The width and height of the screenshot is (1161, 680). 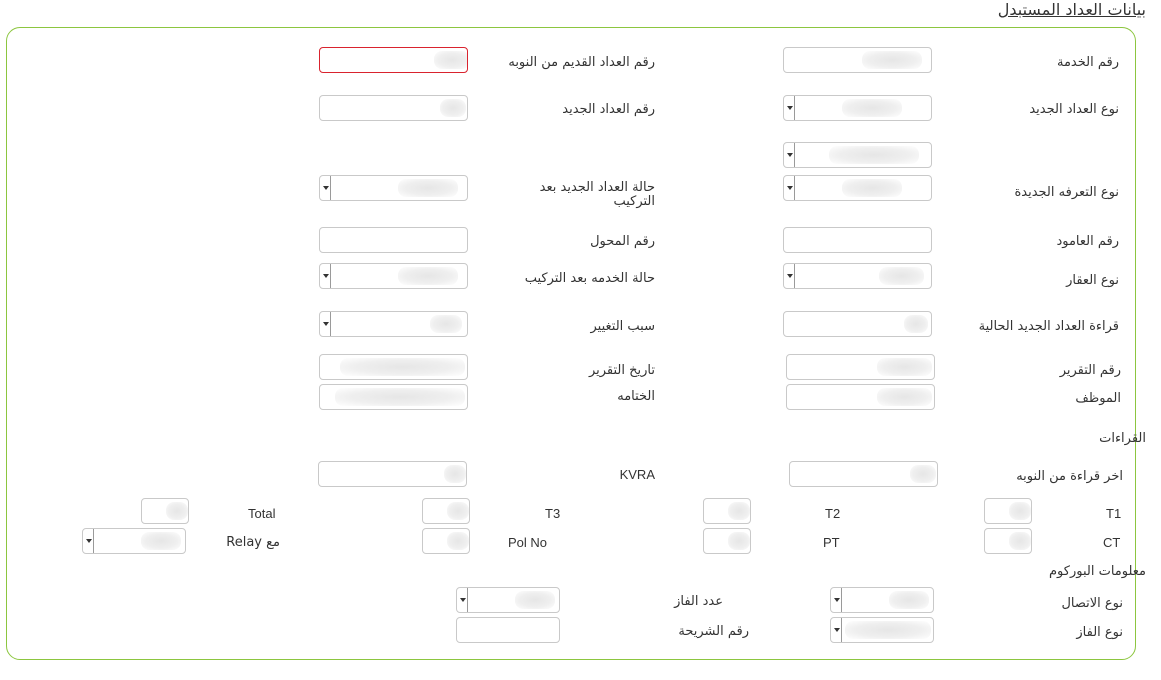 What do you see at coordinates (1087, 241) in the screenshot?
I see `pole-no-label: رقم العامود` at bounding box center [1087, 241].